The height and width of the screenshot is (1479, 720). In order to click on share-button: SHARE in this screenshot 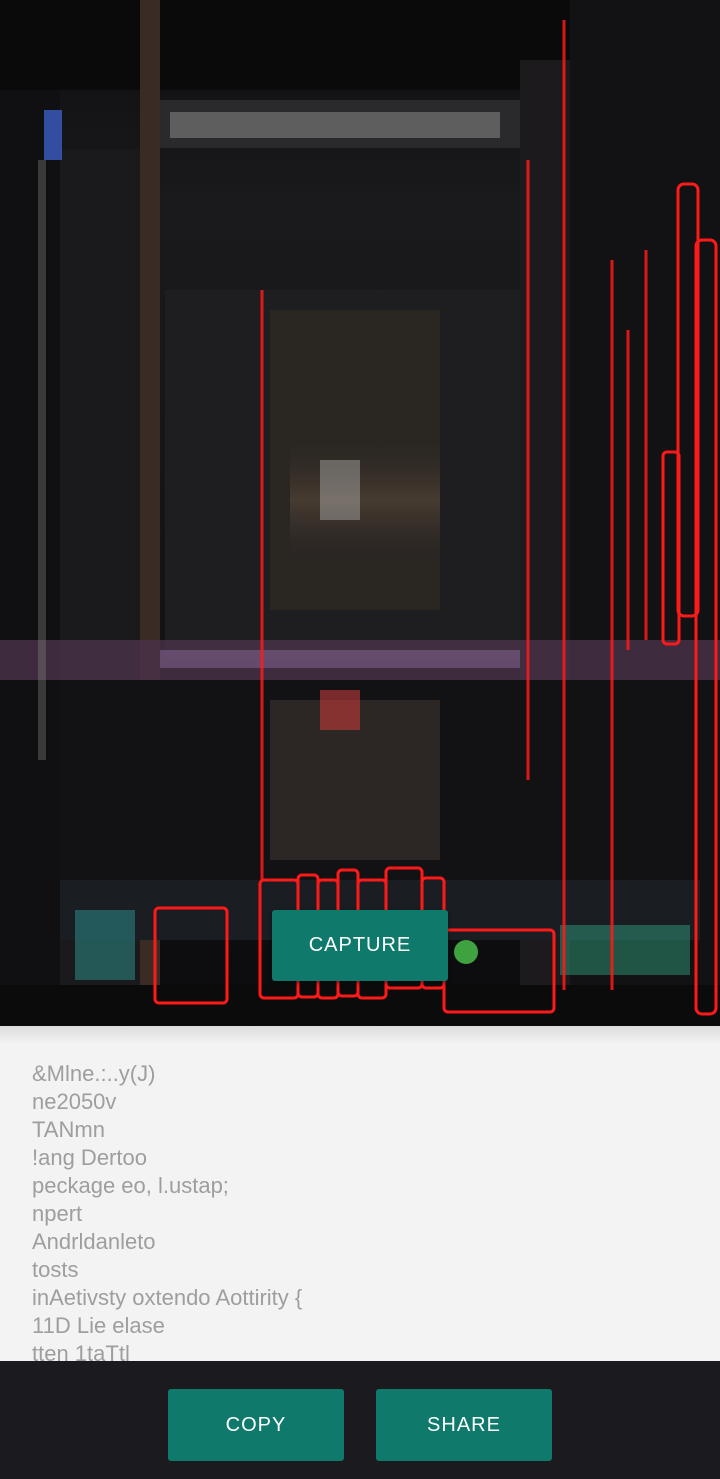, I will do `click(464, 1425)`.